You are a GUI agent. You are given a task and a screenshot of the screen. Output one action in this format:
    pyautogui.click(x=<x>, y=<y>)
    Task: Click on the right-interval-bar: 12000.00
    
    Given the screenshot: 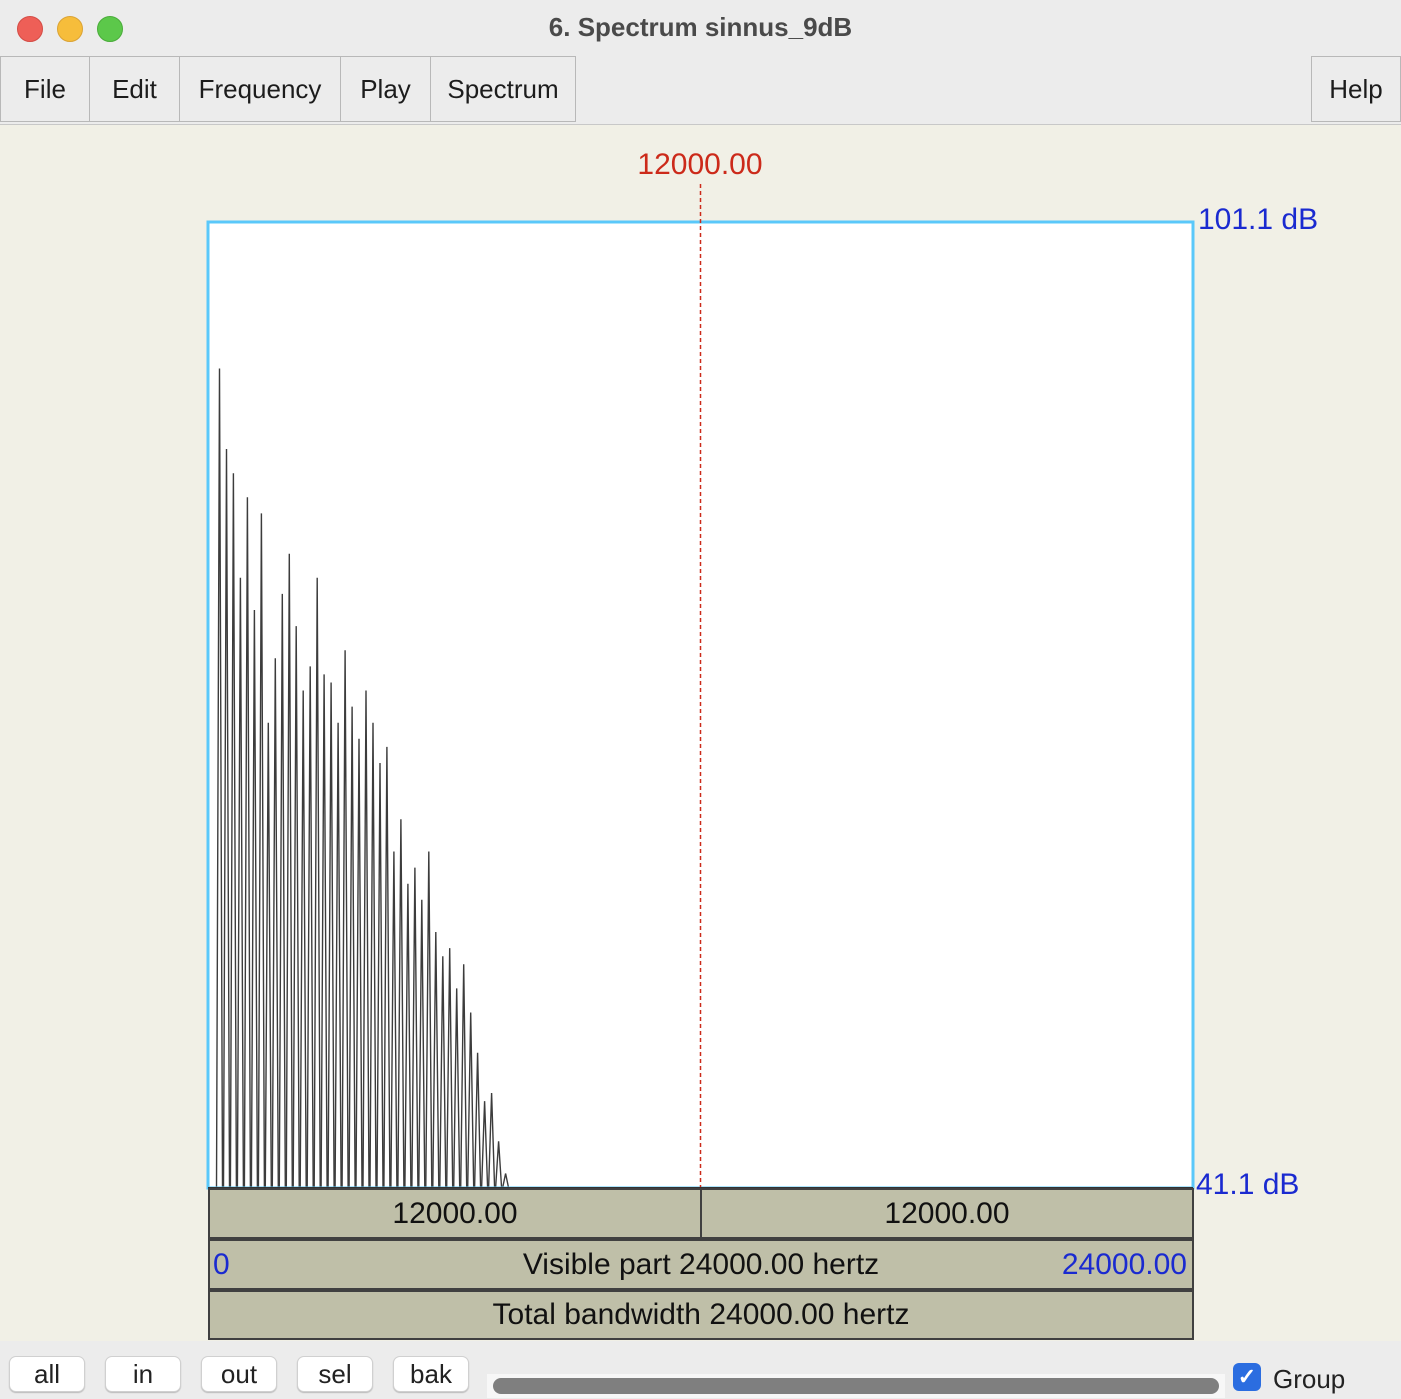 What is the action you would take?
    pyautogui.click(x=947, y=1213)
    